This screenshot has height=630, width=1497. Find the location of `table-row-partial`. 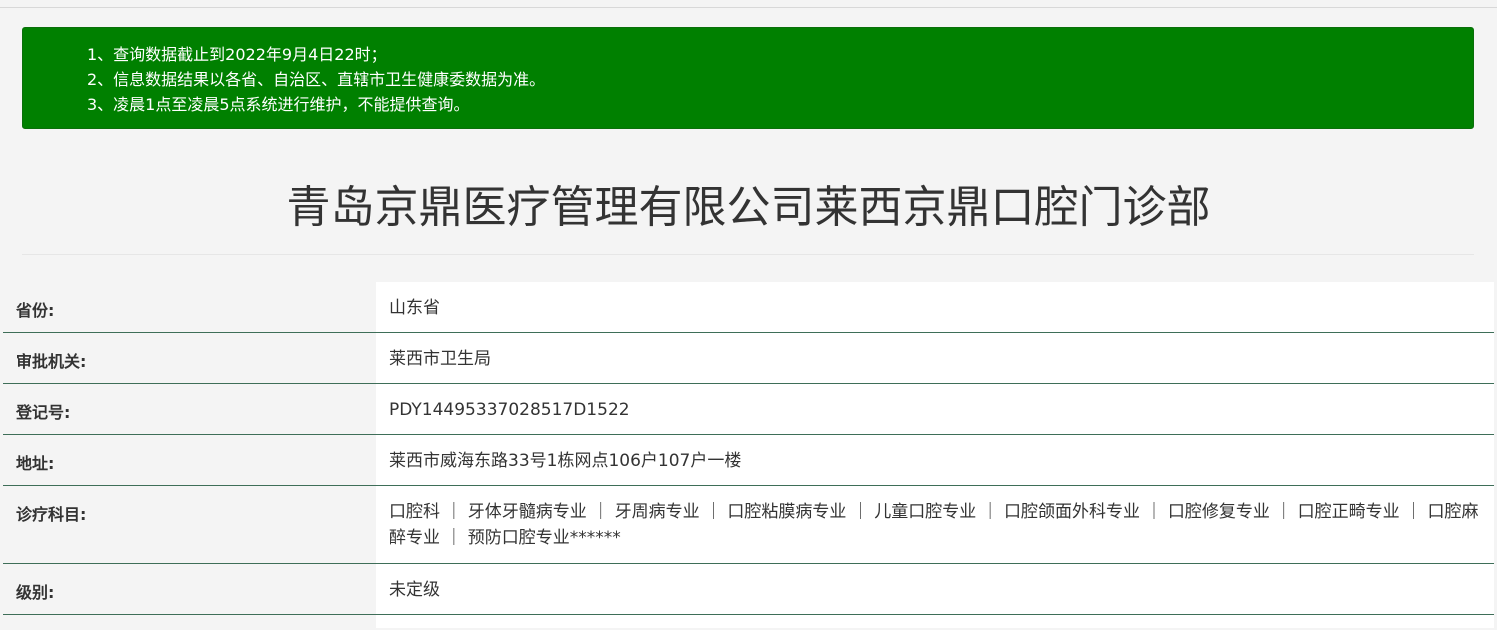

table-row-partial is located at coordinates (748, 622).